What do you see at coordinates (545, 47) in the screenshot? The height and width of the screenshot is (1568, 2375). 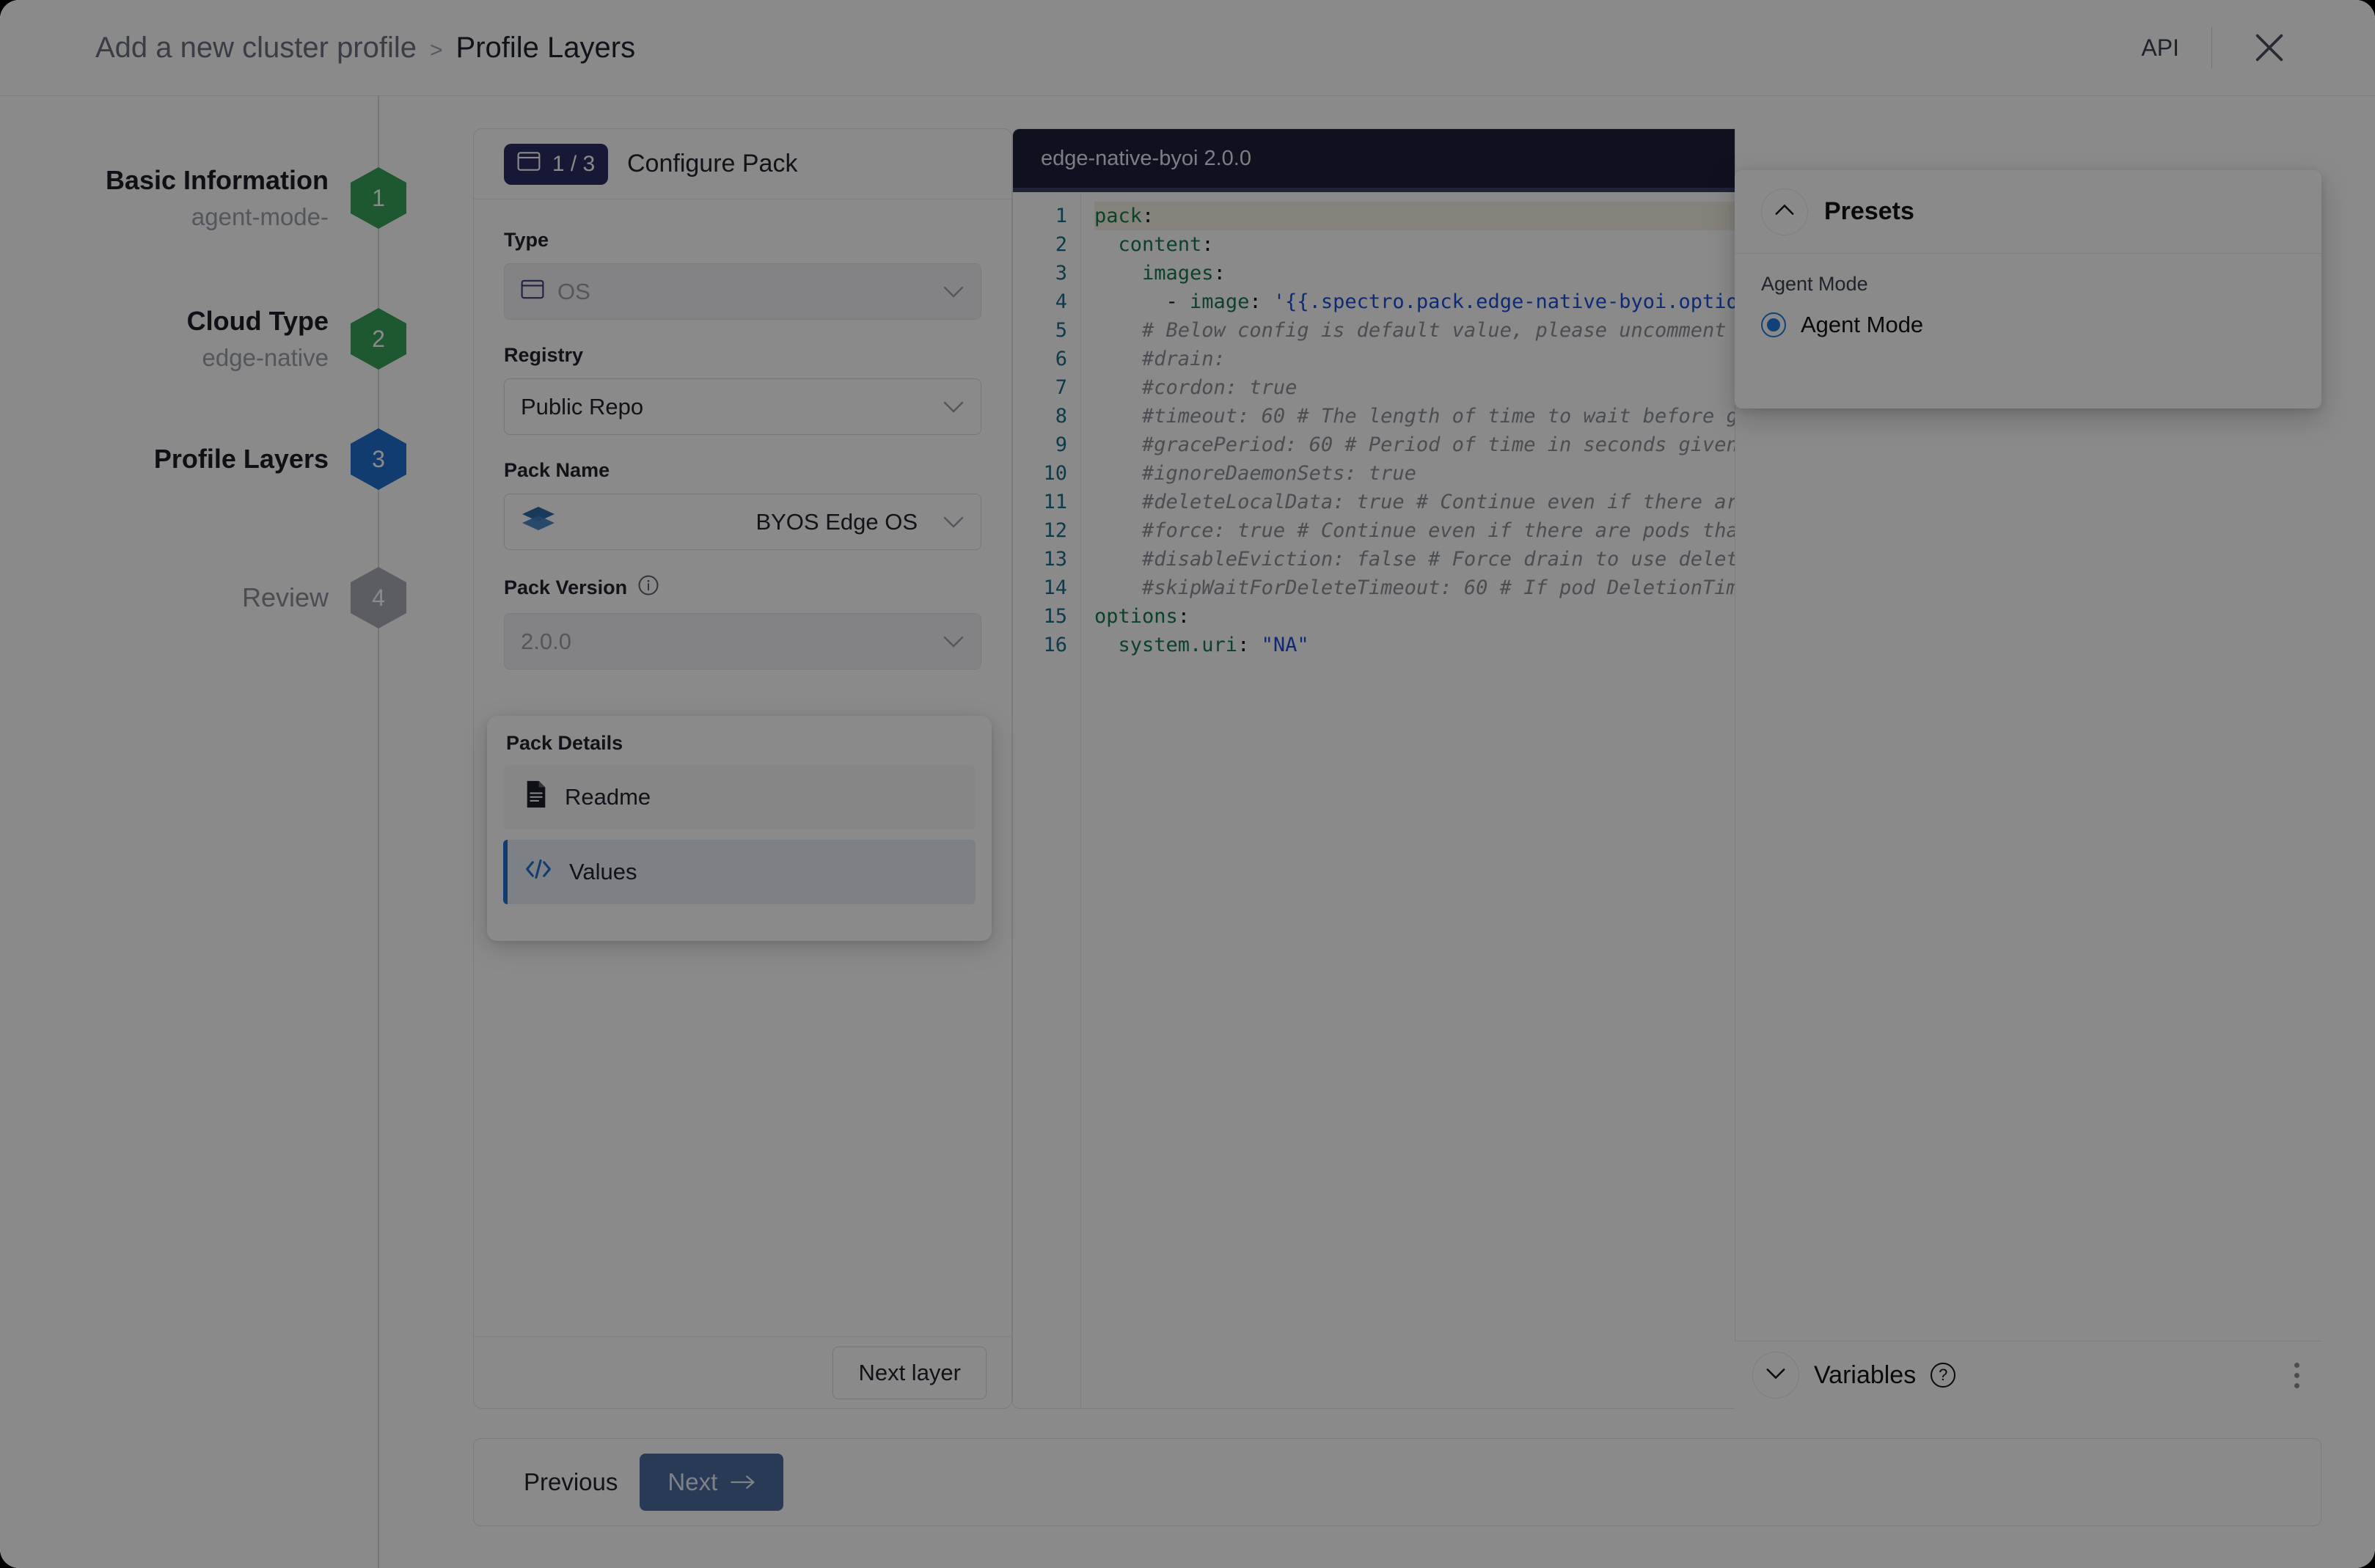 I see `breadcrumb-current: Profile Layers` at bounding box center [545, 47].